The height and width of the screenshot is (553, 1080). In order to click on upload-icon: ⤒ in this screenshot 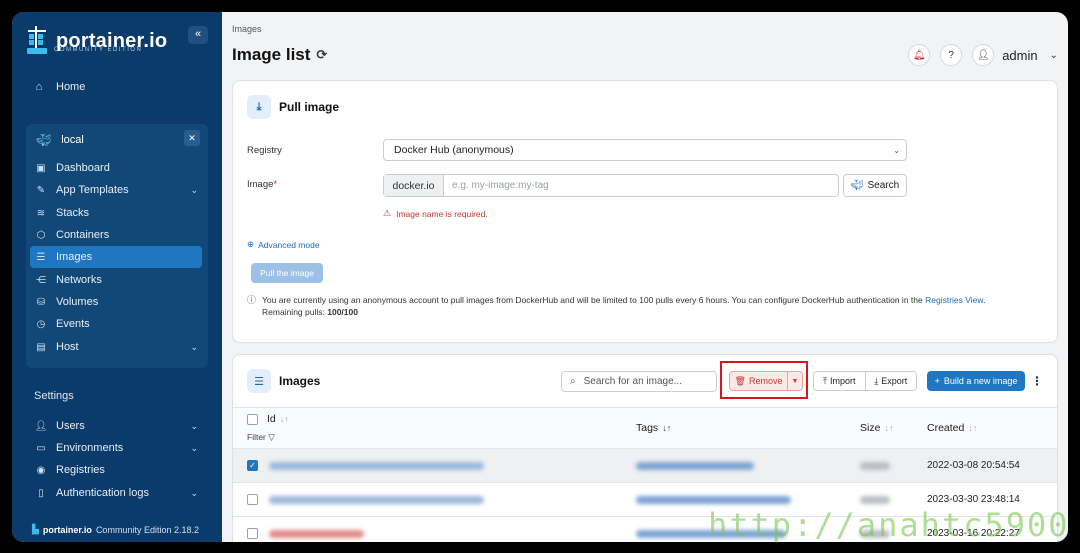, I will do `click(825, 380)`.